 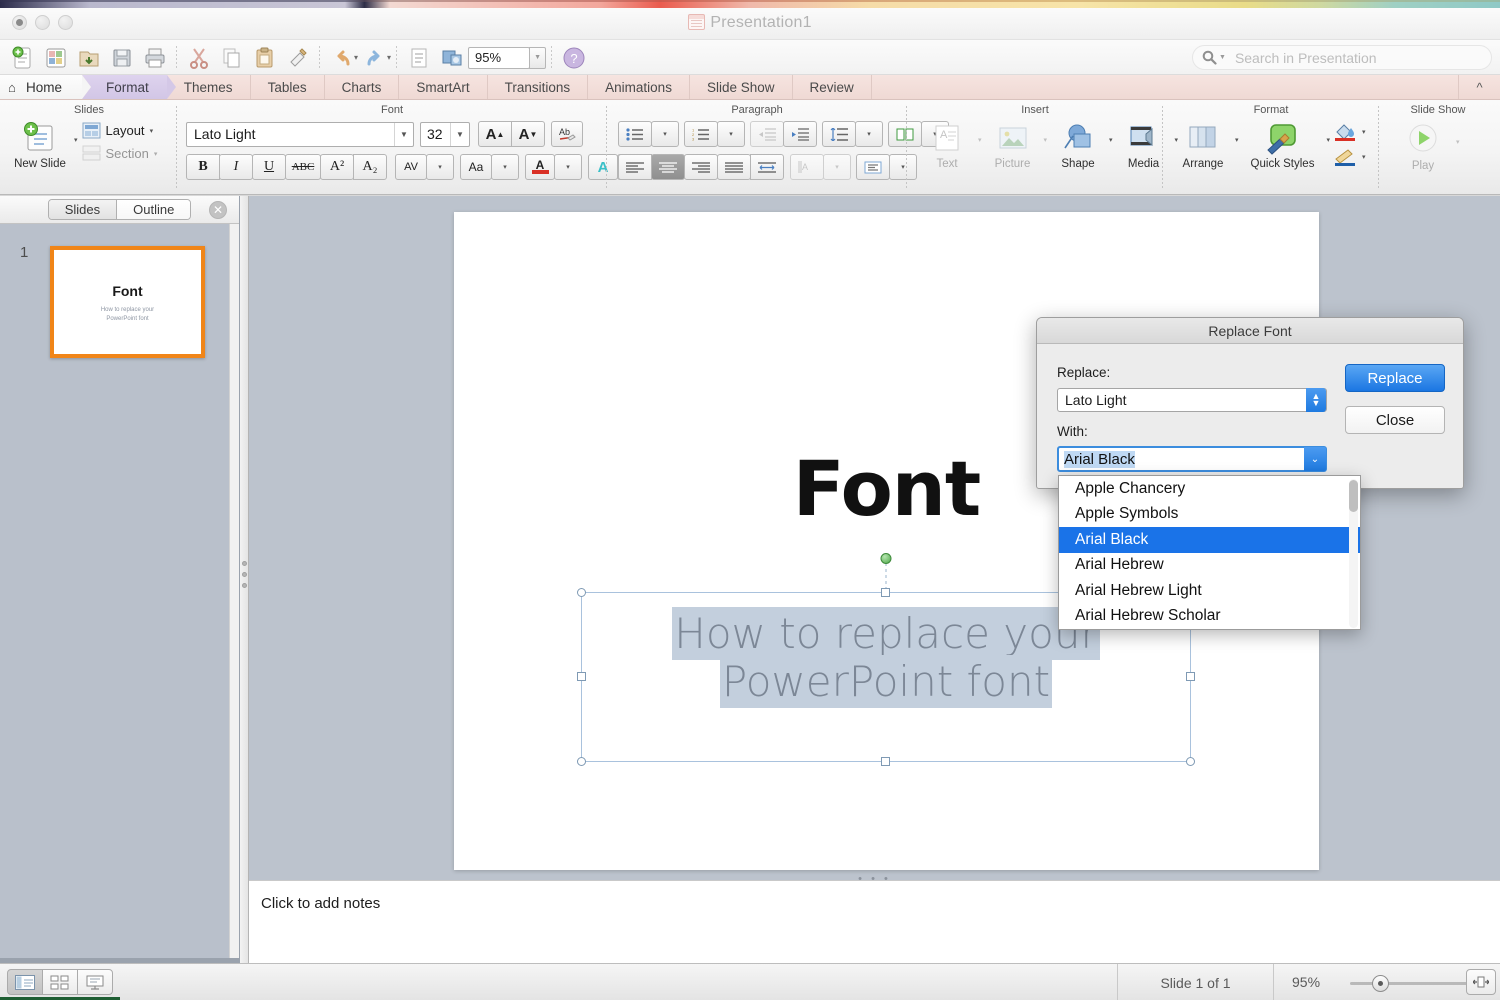 What do you see at coordinates (639, 87) in the screenshot?
I see `tab-animations: Animations` at bounding box center [639, 87].